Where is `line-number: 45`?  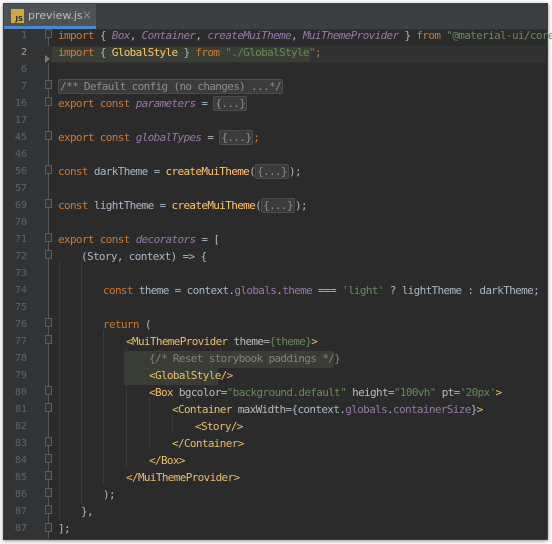
line-number: 45 is located at coordinates (20, 137).